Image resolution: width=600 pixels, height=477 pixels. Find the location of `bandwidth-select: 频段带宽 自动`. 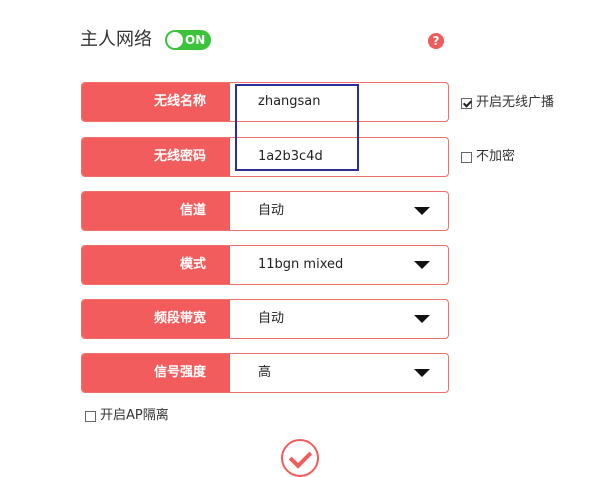

bandwidth-select: 频段带宽 自动 is located at coordinates (265, 319).